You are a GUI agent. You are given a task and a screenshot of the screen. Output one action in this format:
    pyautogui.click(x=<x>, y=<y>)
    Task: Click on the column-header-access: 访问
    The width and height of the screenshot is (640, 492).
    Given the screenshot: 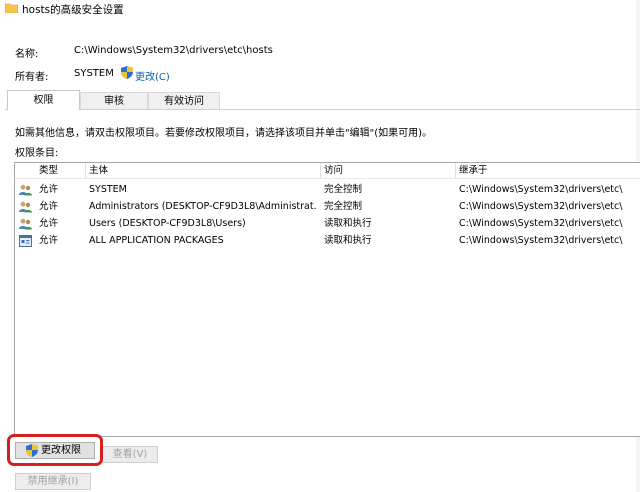 What is the action you would take?
    pyautogui.click(x=387, y=170)
    